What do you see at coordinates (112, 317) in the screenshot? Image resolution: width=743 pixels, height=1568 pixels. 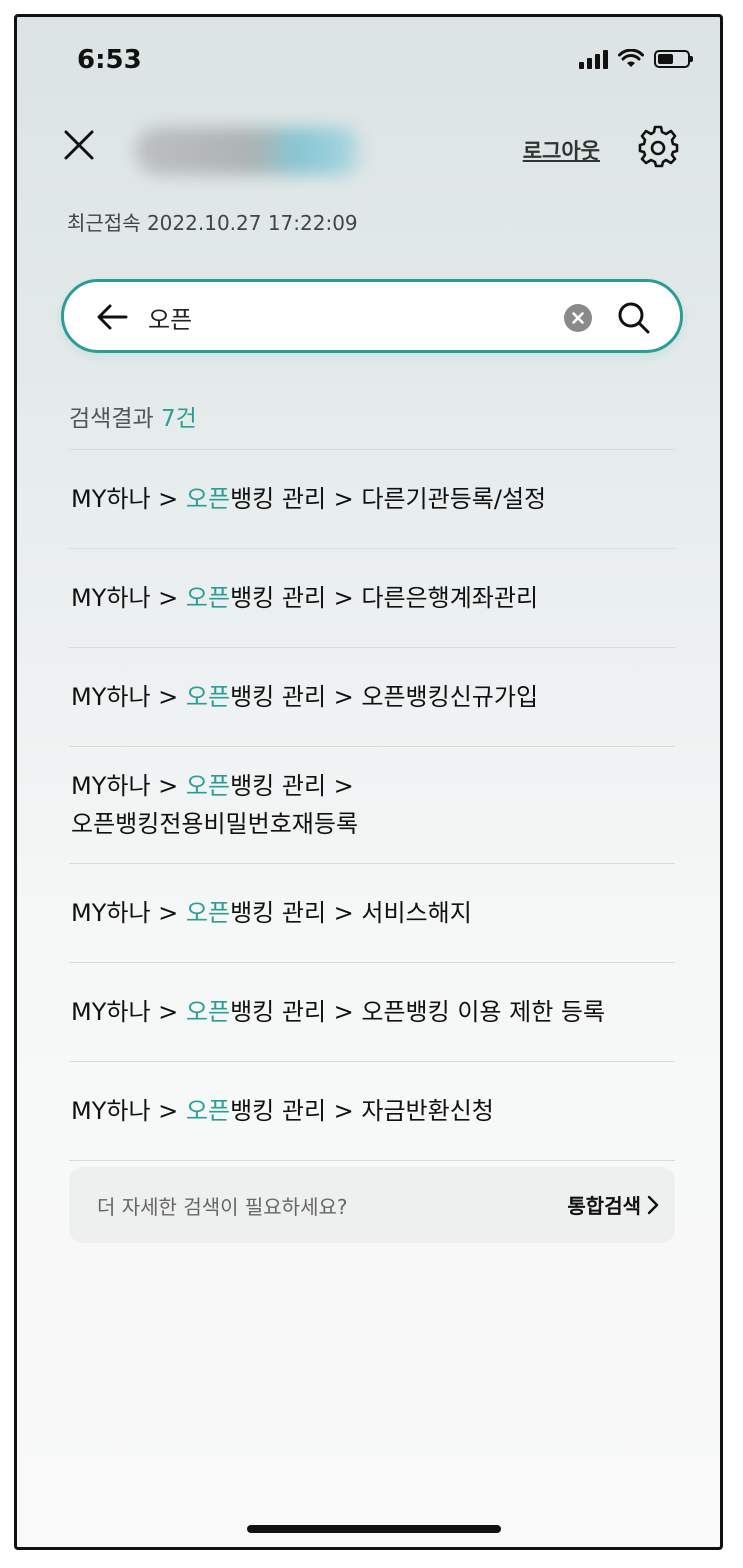 I see `back-arrow-icon` at bounding box center [112, 317].